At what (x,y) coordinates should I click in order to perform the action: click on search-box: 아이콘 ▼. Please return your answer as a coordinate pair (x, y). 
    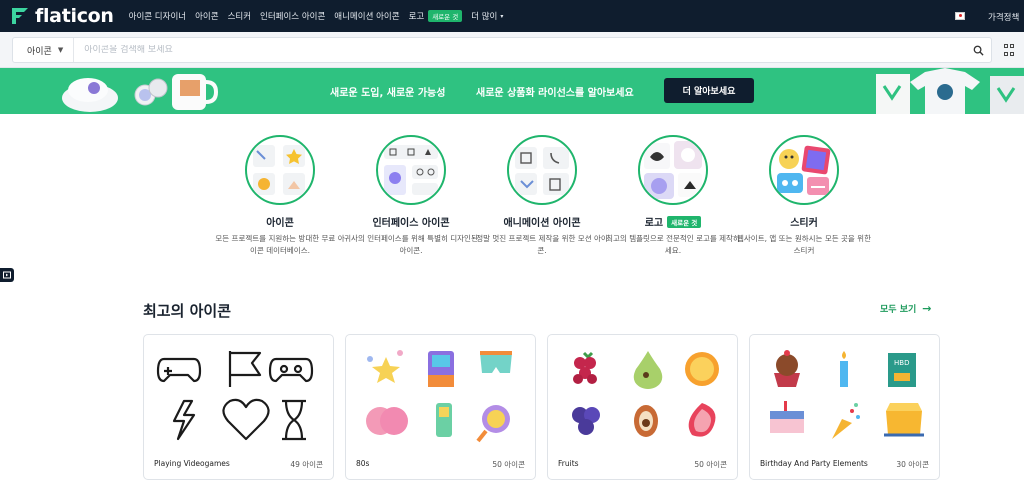
    Looking at the image, I should click on (502, 50).